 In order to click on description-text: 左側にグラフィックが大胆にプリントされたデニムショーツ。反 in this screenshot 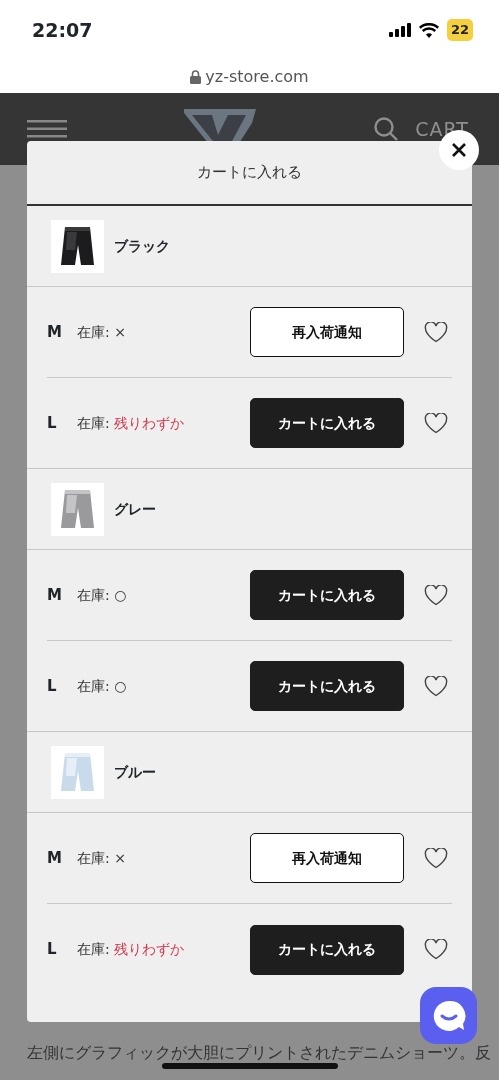, I will do `click(259, 1053)`.